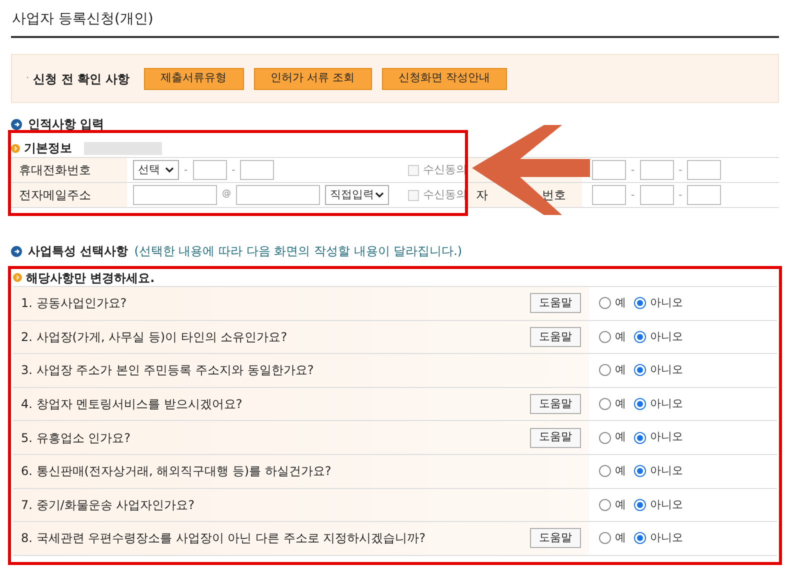 The height and width of the screenshot is (585, 790). What do you see at coordinates (66, 124) in the screenshot?
I see `section-title: 인적사항 입력` at bounding box center [66, 124].